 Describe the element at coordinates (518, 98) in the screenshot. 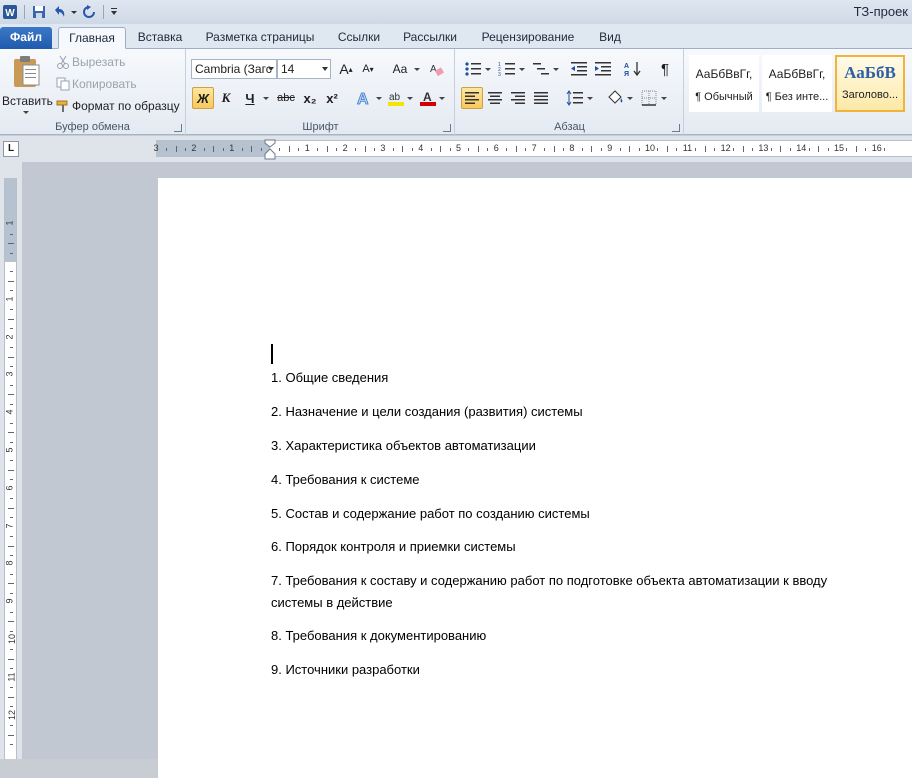

I see `align-right-button` at that location.